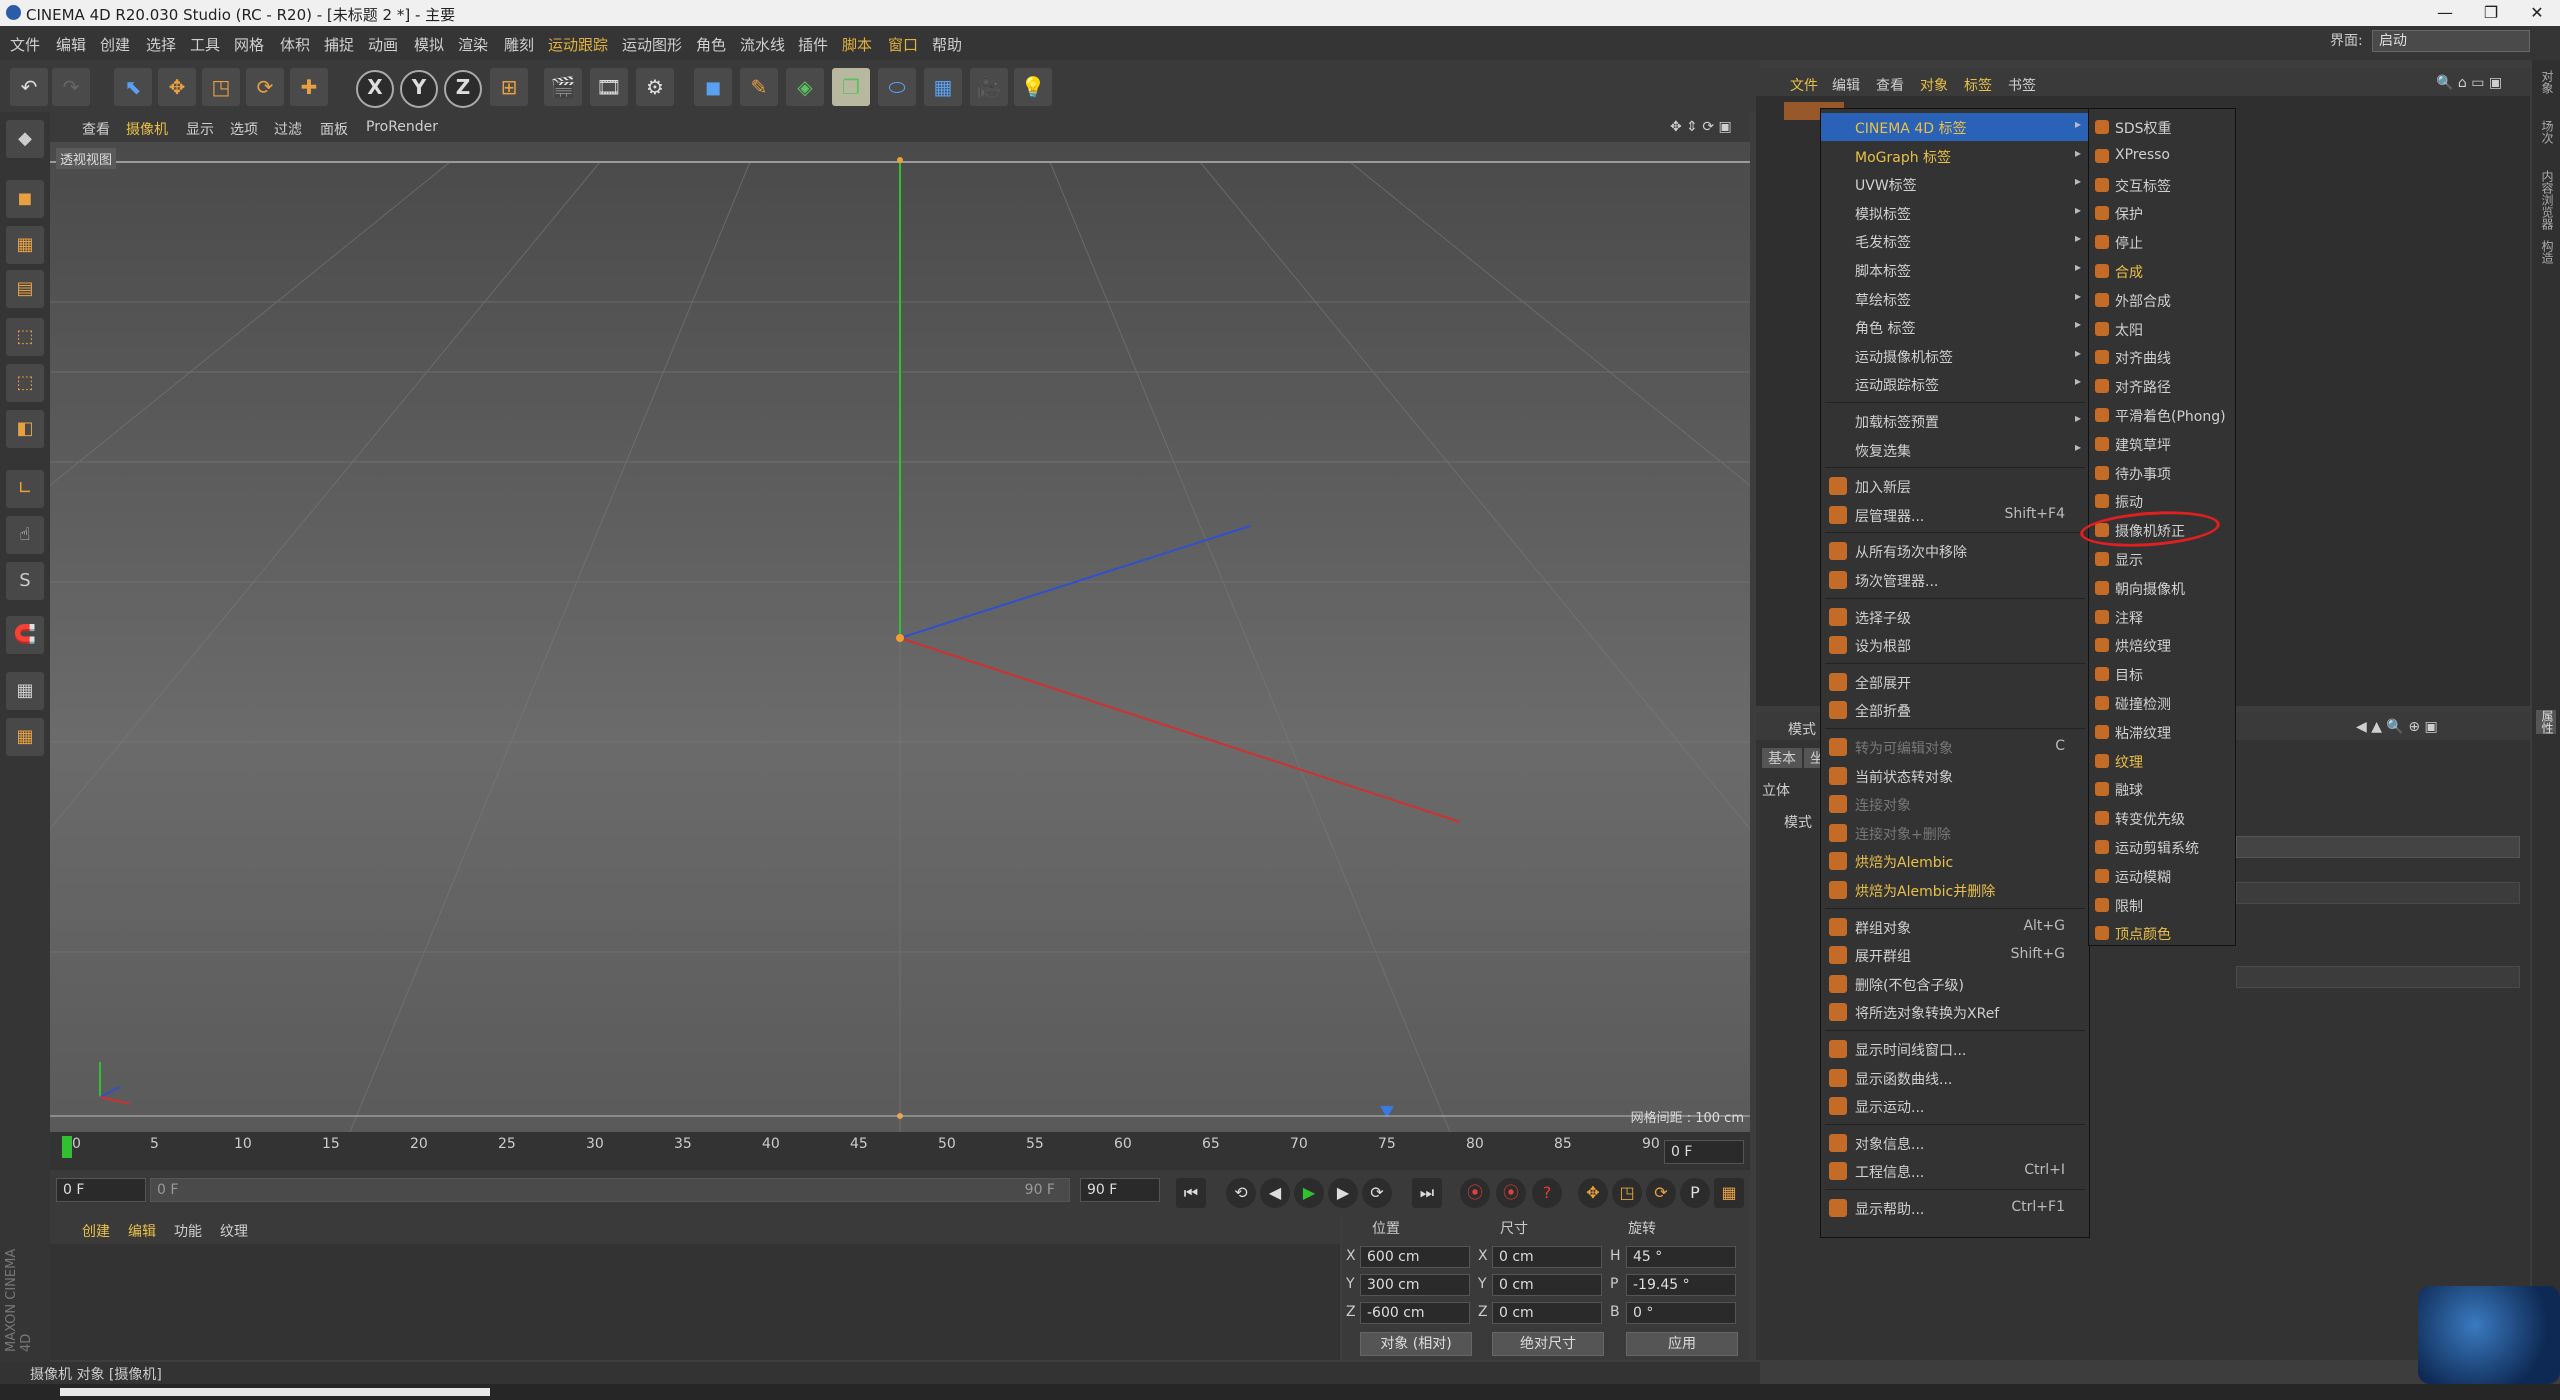 This screenshot has width=2560, height=1400. What do you see at coordinates (1547, 1313) in the screenshot?
I see `size-z-field: 0 cm` at bounding box center [1547, 1313].